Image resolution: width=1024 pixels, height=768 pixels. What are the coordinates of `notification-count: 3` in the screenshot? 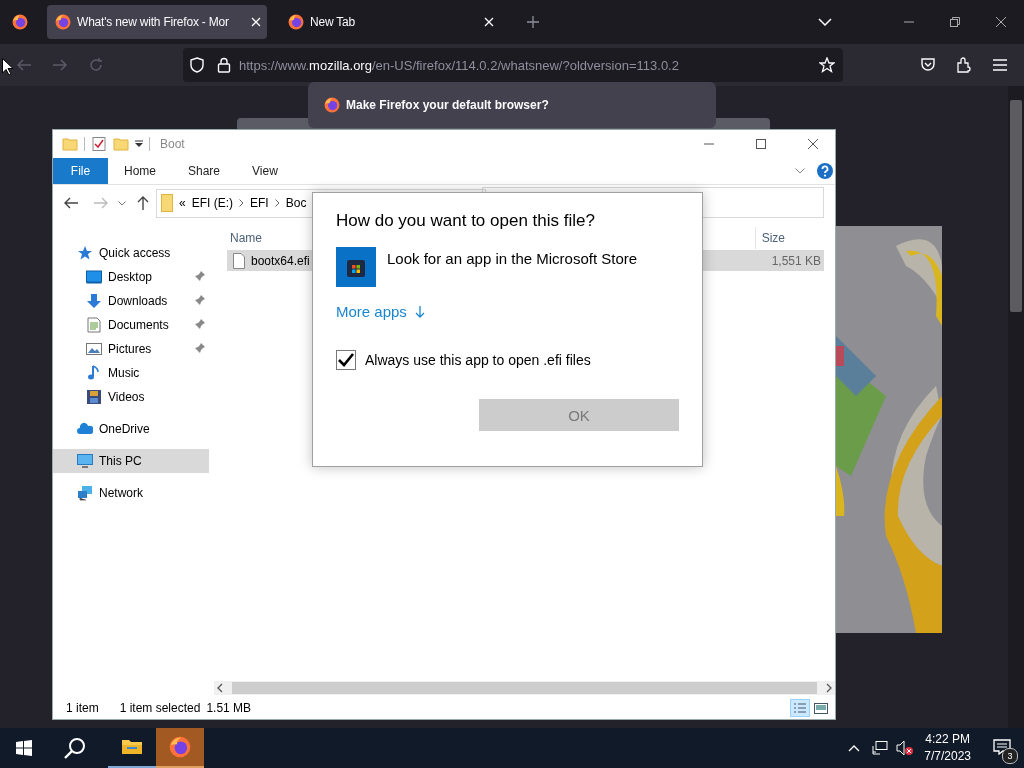 It's located at (1010, 755).